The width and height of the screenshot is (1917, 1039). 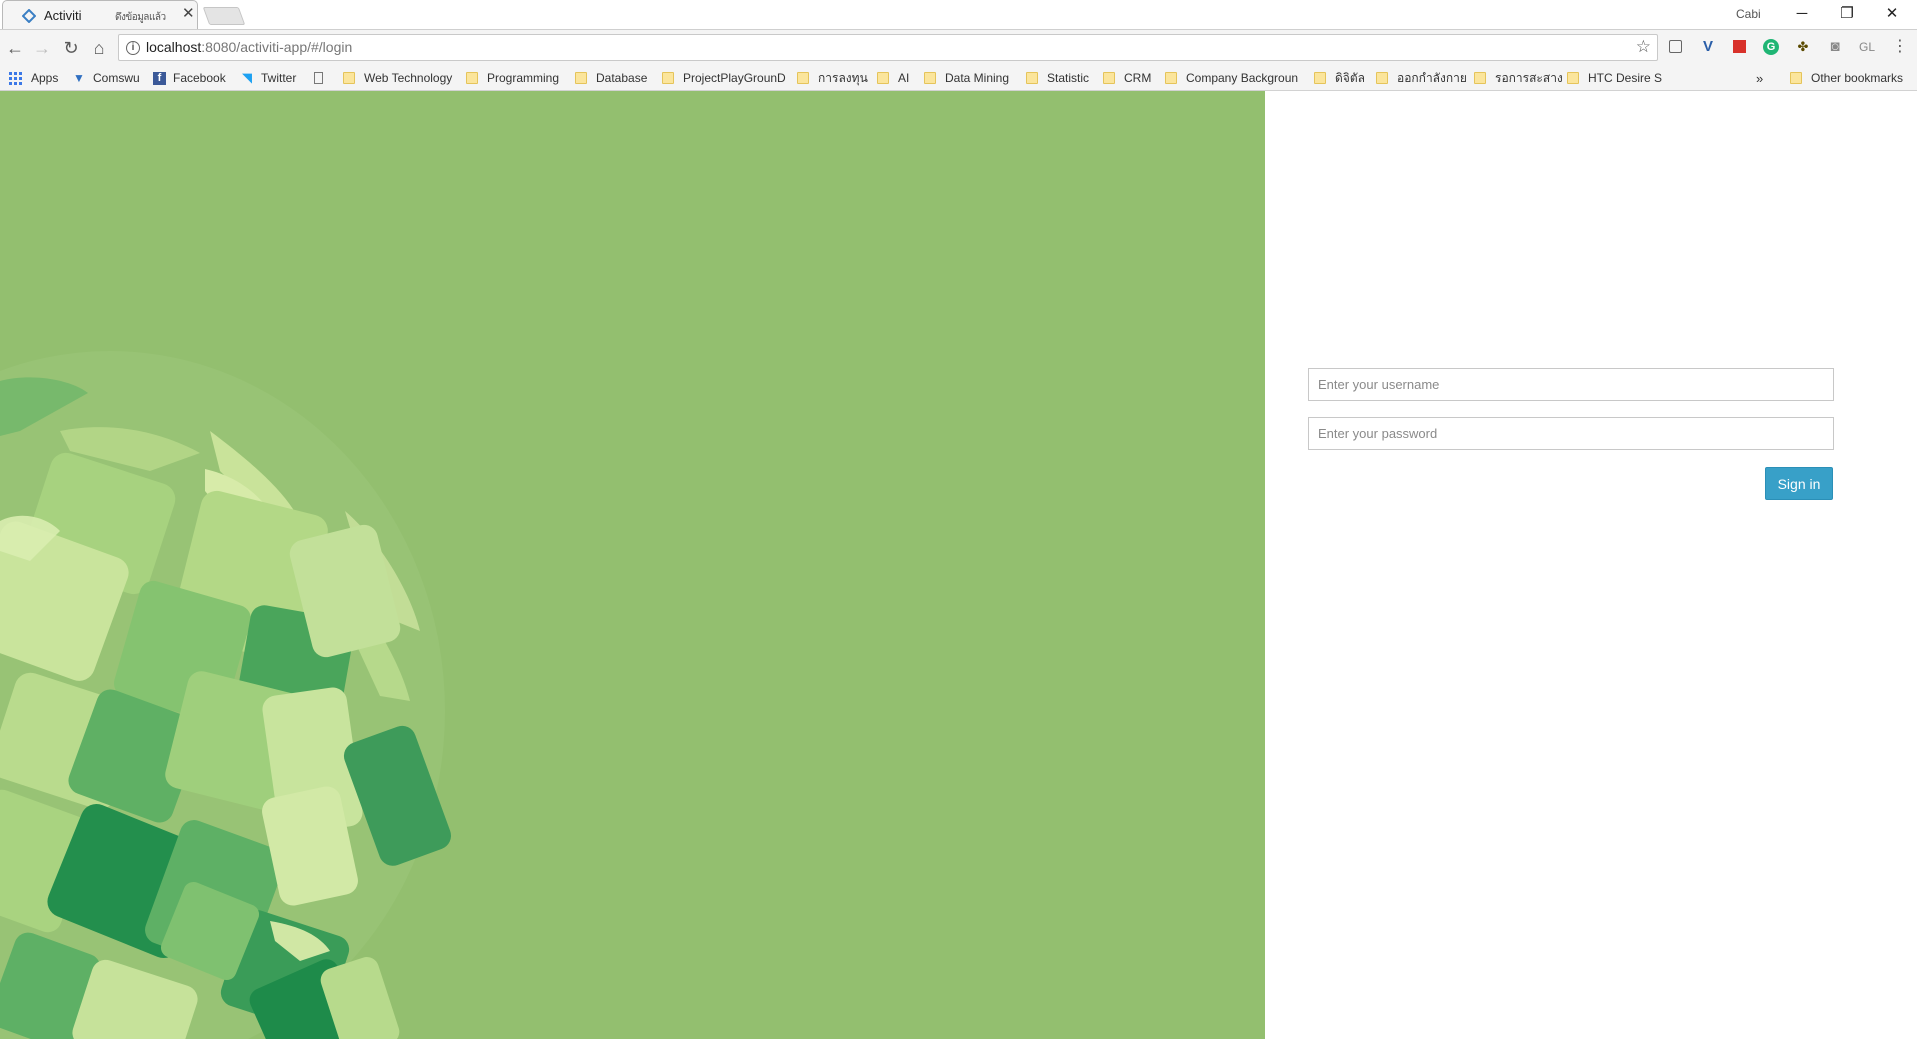 What do you see at coordinates (1571, 433) in the screenshot?
I see `password-input` at bounding box center [1571, 433].